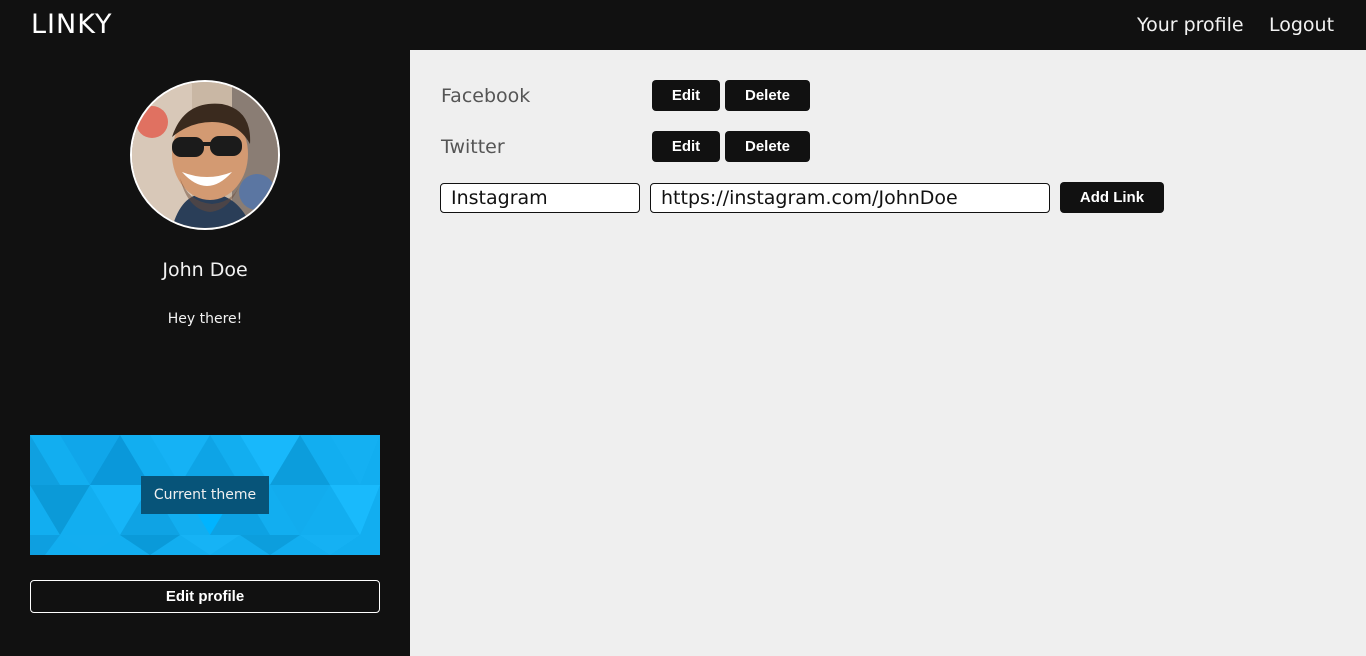 The height and width of the screenshot is (656, 1366). Describe the element at coordinates (205, 596) in the screenshot. I see `edit-profile-button: Edit profile` at that location.